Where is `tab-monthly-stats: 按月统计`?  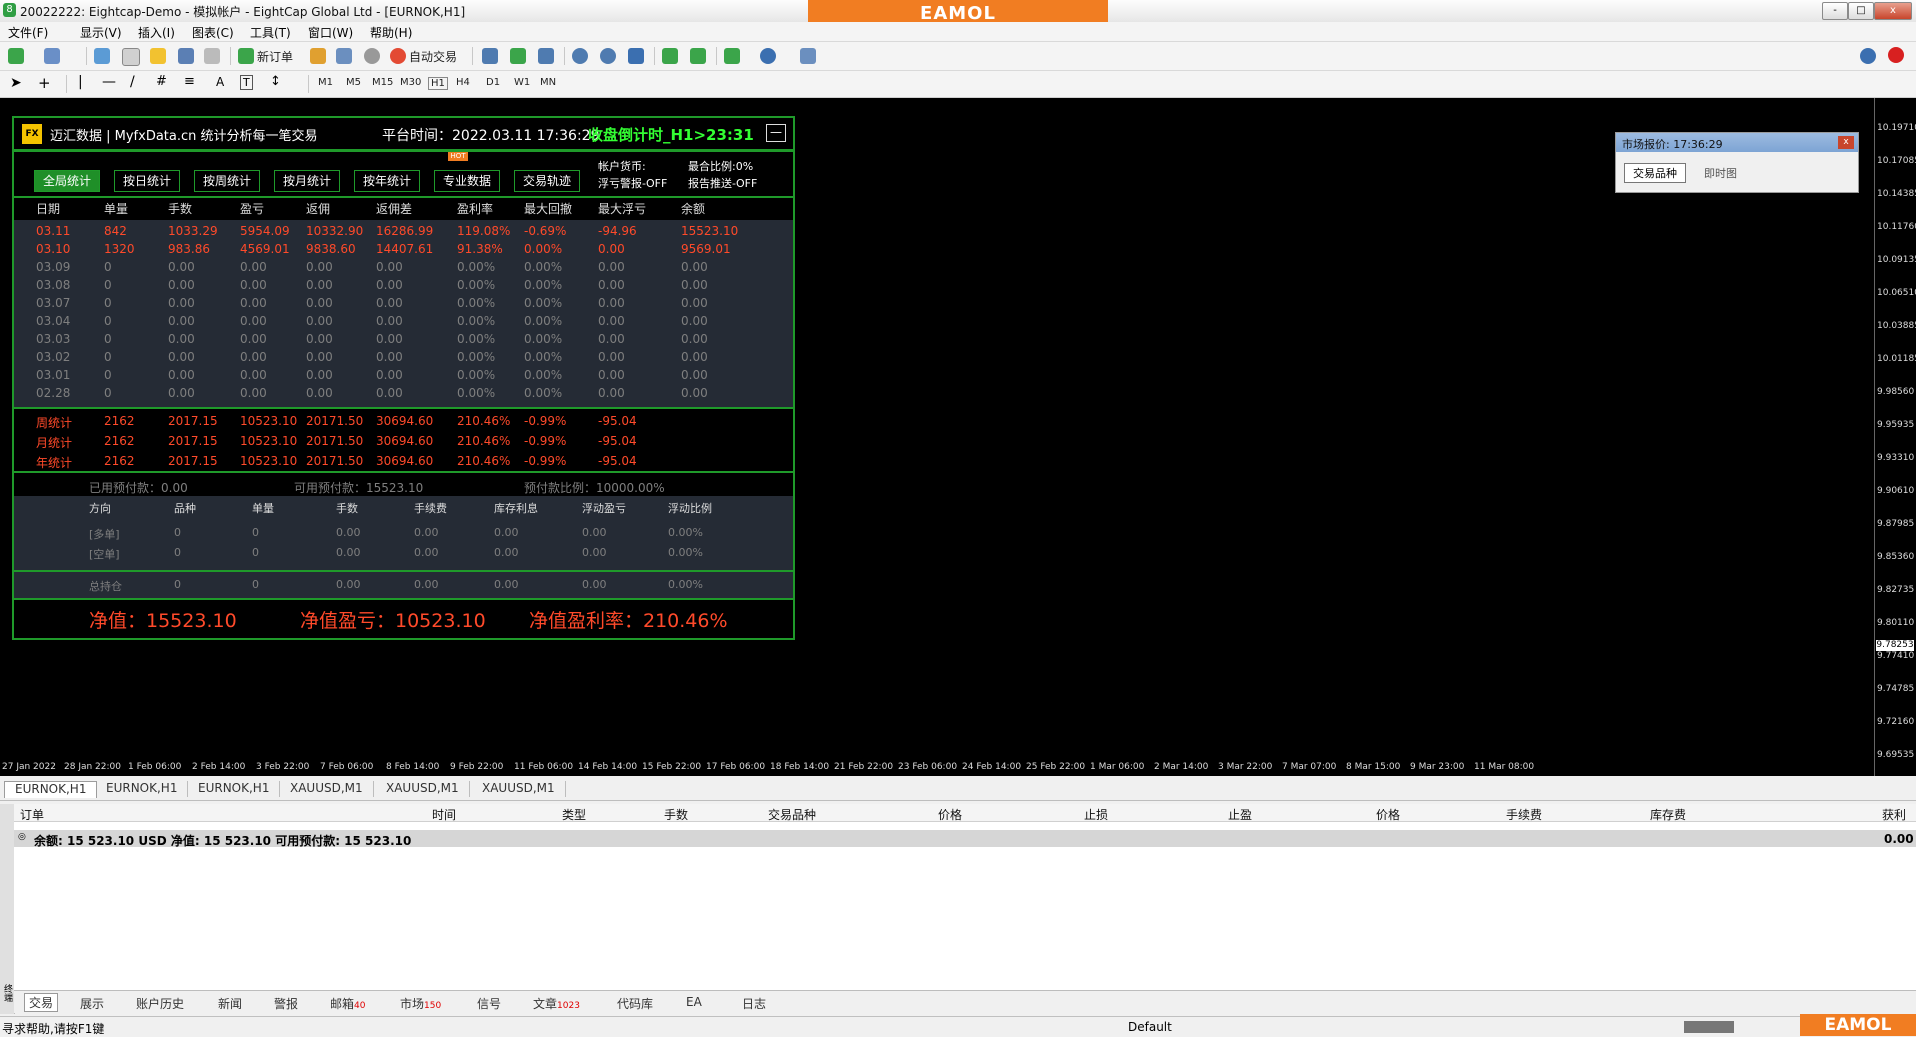 tab-monthly-stats: 按月统计 is located at coordinates (307, 181).